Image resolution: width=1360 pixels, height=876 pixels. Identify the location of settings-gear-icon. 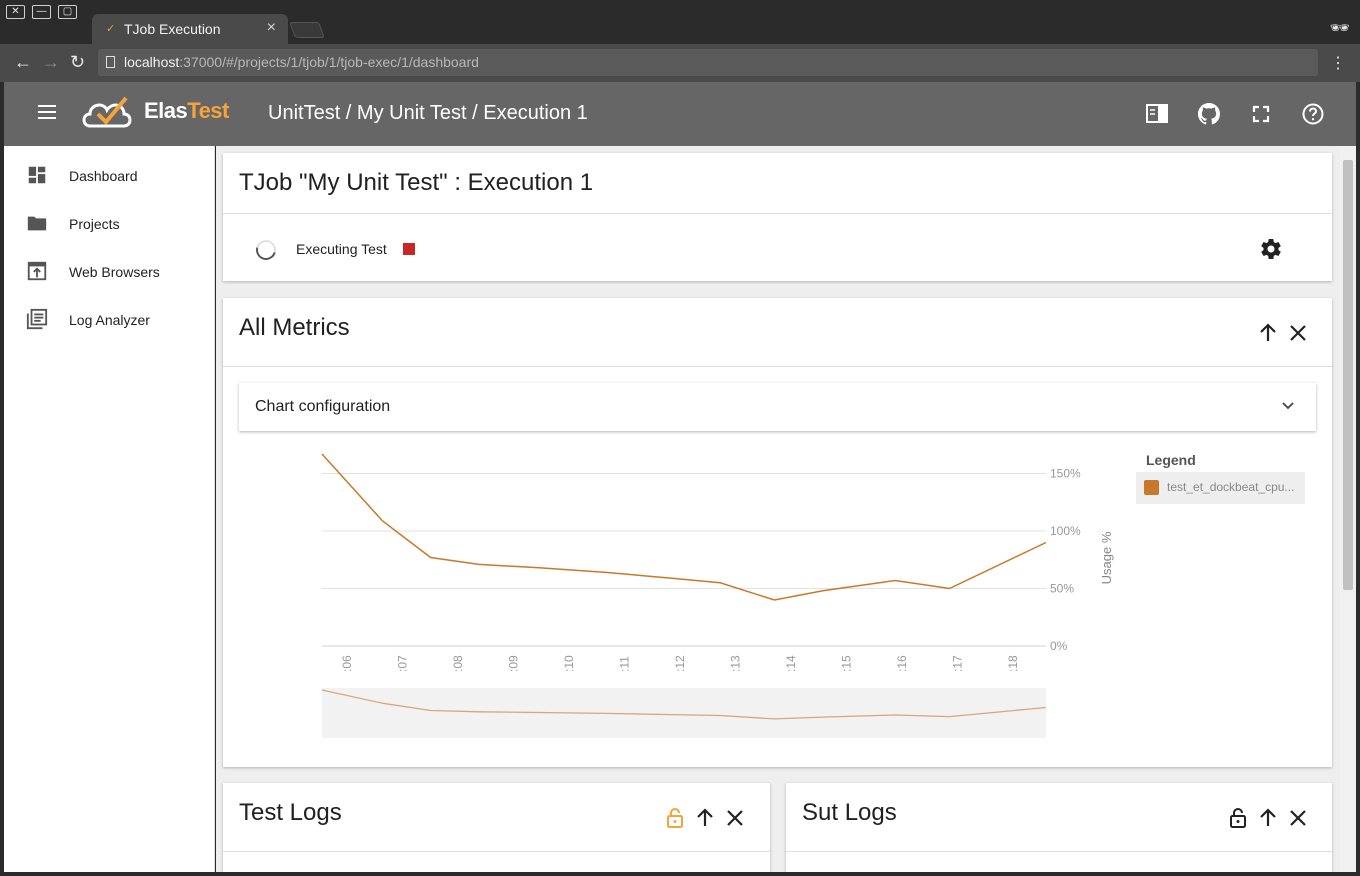
(1271, 249).